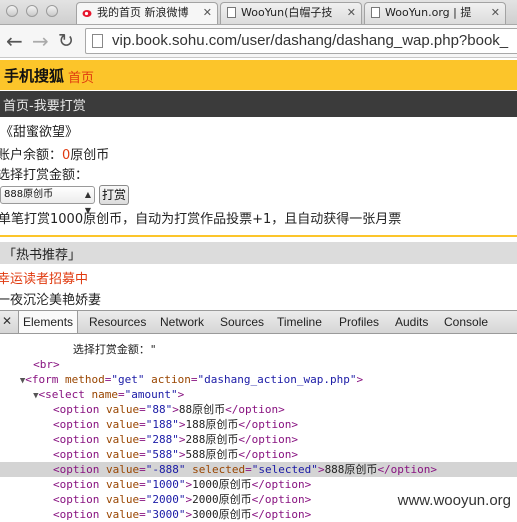 Image resolution: width=517 pixels, height=522 pixels. What do you see at coordinates (44, 175) in the screenshot?
I see `choose-amount-label: 选择打赏金额：` at bounding box center [44, 175].